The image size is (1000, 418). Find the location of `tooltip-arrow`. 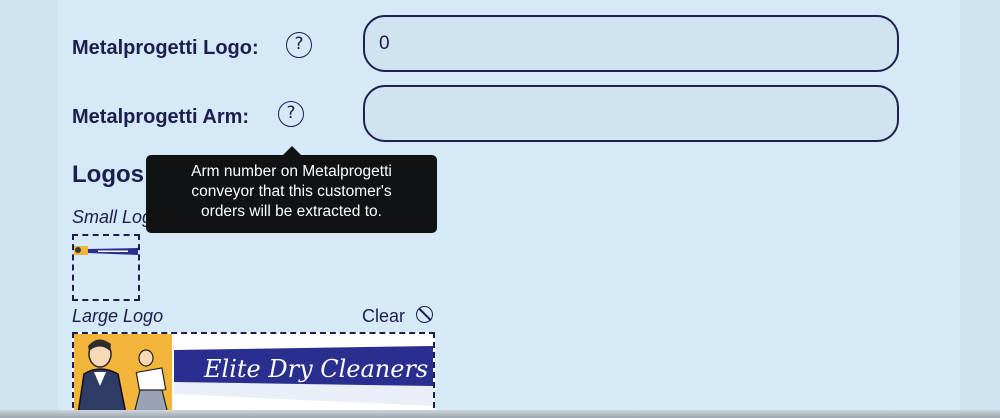

tooltip-arrow is located at coordinates (292, 150).